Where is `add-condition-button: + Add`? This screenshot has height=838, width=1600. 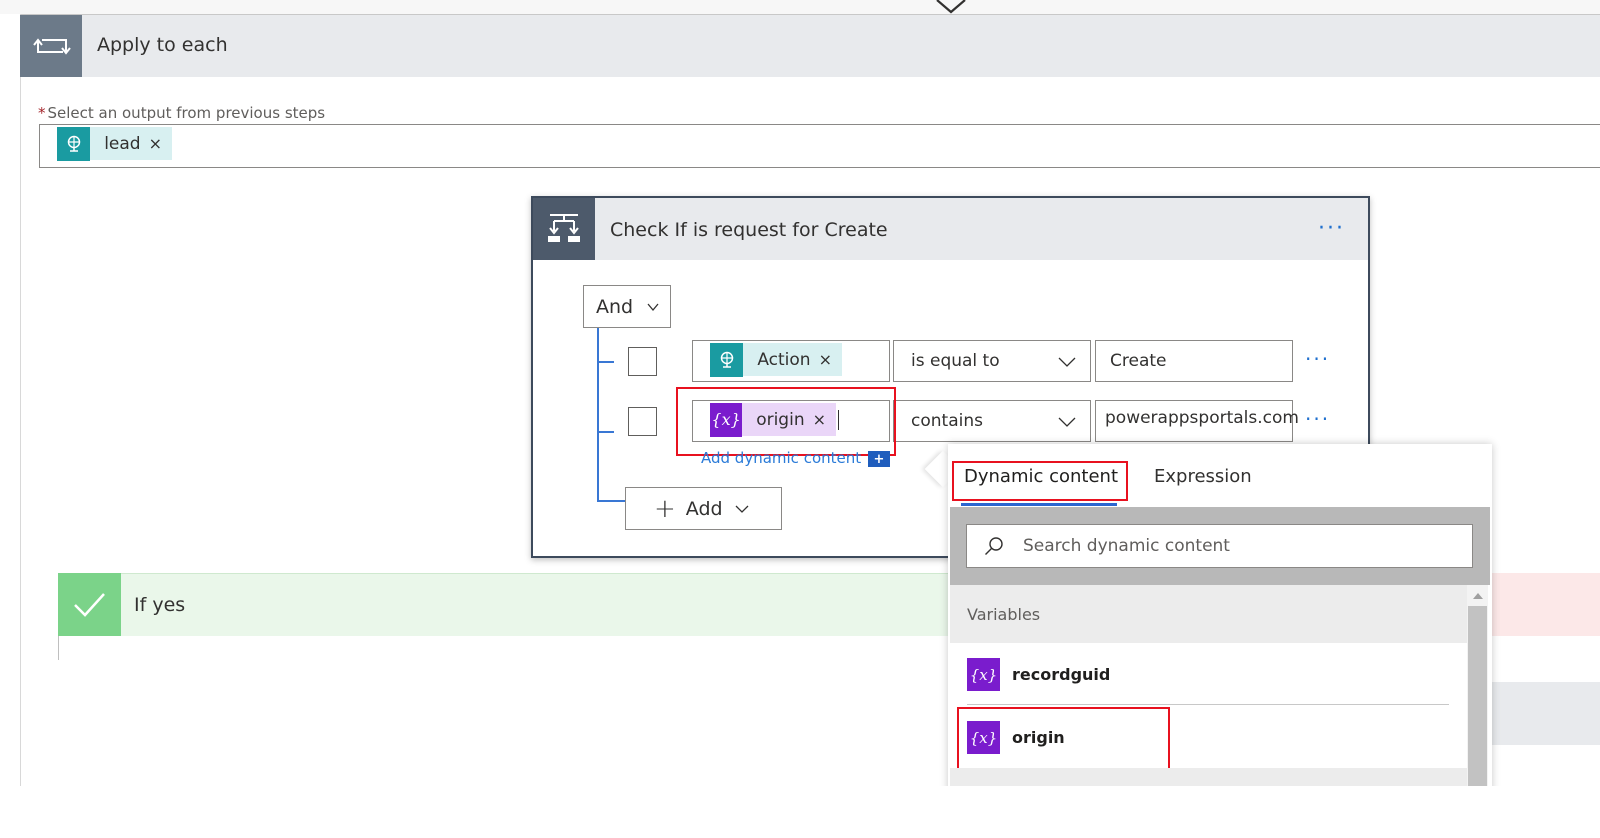
add-condition-button: + Add is located at coordinates (703, 508).